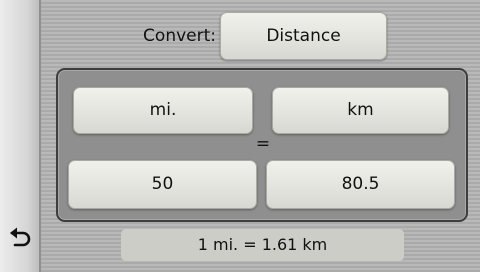 The height and width of the screenshot is (272, 480). I want to click on conversion-rate: 1 mi. = 1.61 km, so click(262, 245).